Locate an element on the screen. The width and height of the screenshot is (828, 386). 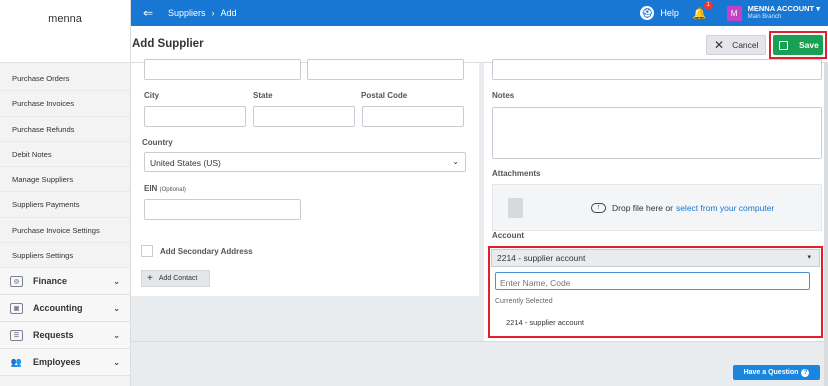
sidebar-item-purchase-invoices: Purchase Invoices is located at coordinates (65, 104).